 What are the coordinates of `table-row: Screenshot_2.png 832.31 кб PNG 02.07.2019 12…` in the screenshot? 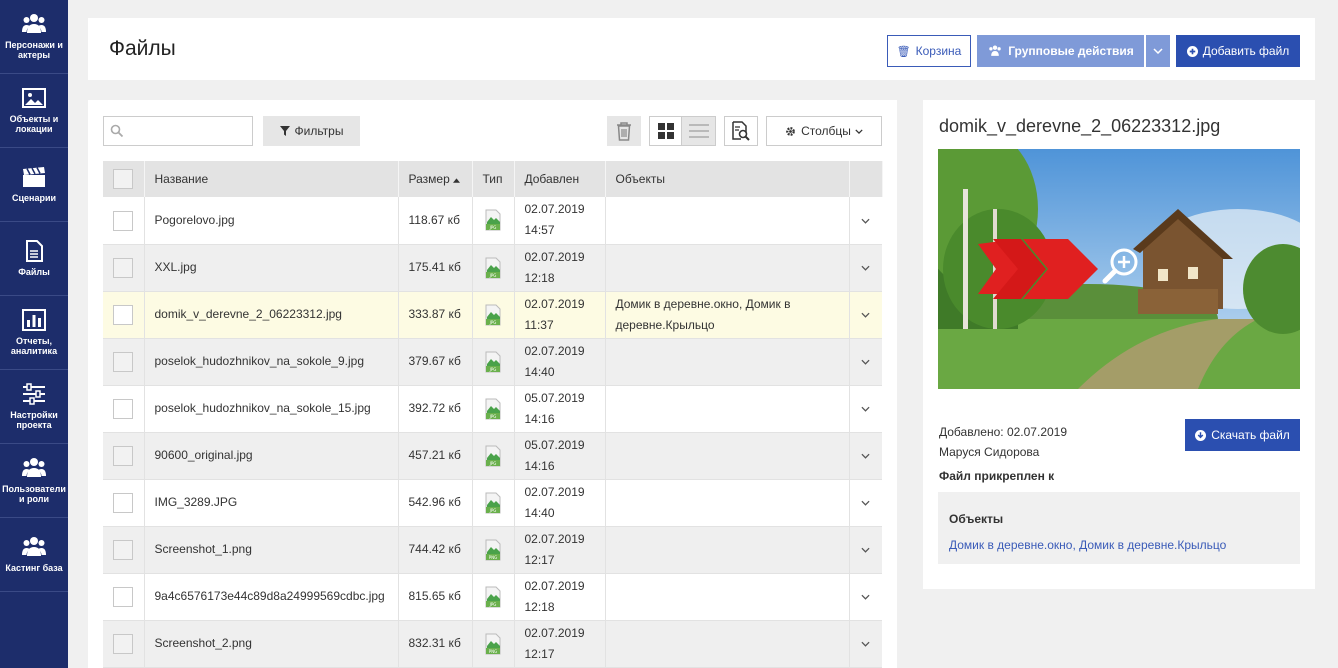 It's located at (492, 644).